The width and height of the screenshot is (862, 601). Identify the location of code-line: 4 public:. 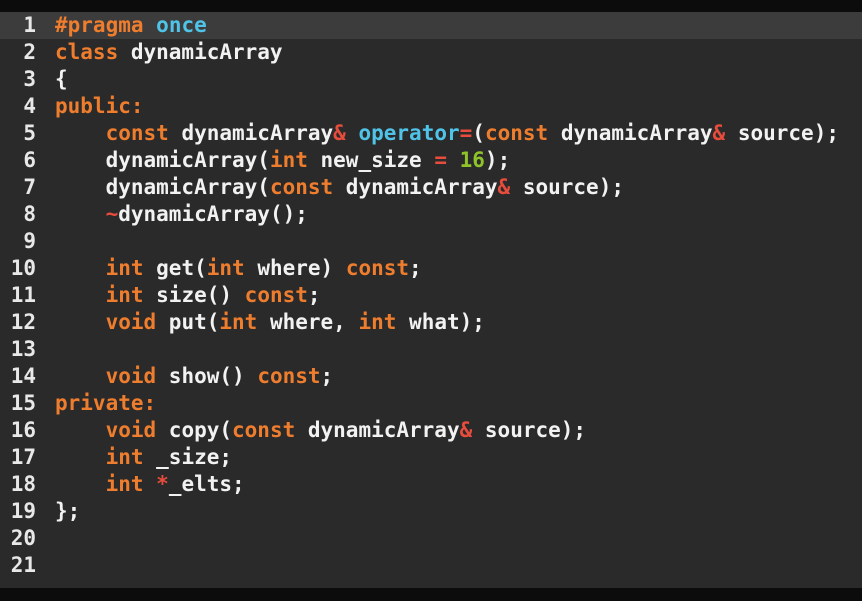
(431, 106).